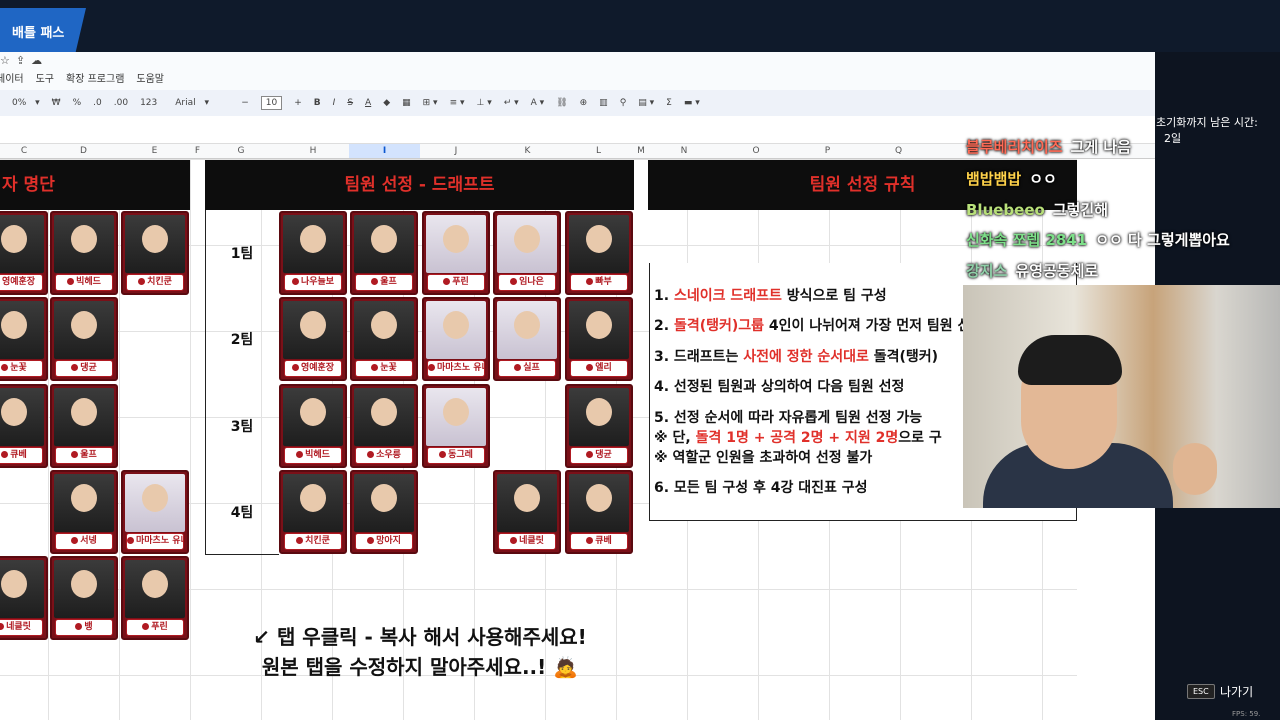 Image resolution: width=1280 pixels, height=720 pixels. What do you see at coordinates (242, 382) in the screenshot?
I see `draft-table-border` at bounding box center [242, 382].